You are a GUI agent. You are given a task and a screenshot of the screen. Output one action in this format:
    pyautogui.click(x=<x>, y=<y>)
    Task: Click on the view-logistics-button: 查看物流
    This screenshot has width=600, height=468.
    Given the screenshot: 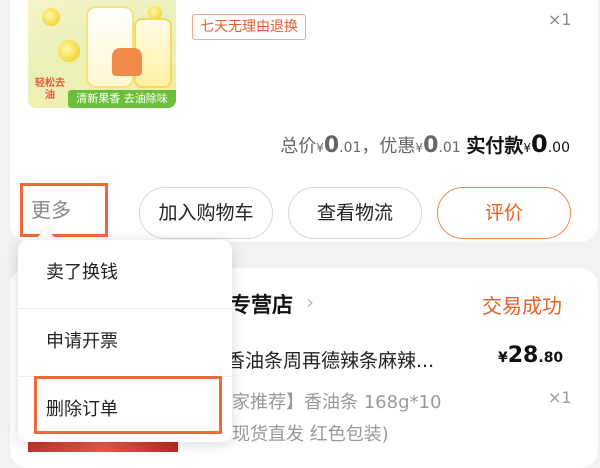 What is the action you would take?
    pyautogui.click(x=355, y=213)
    